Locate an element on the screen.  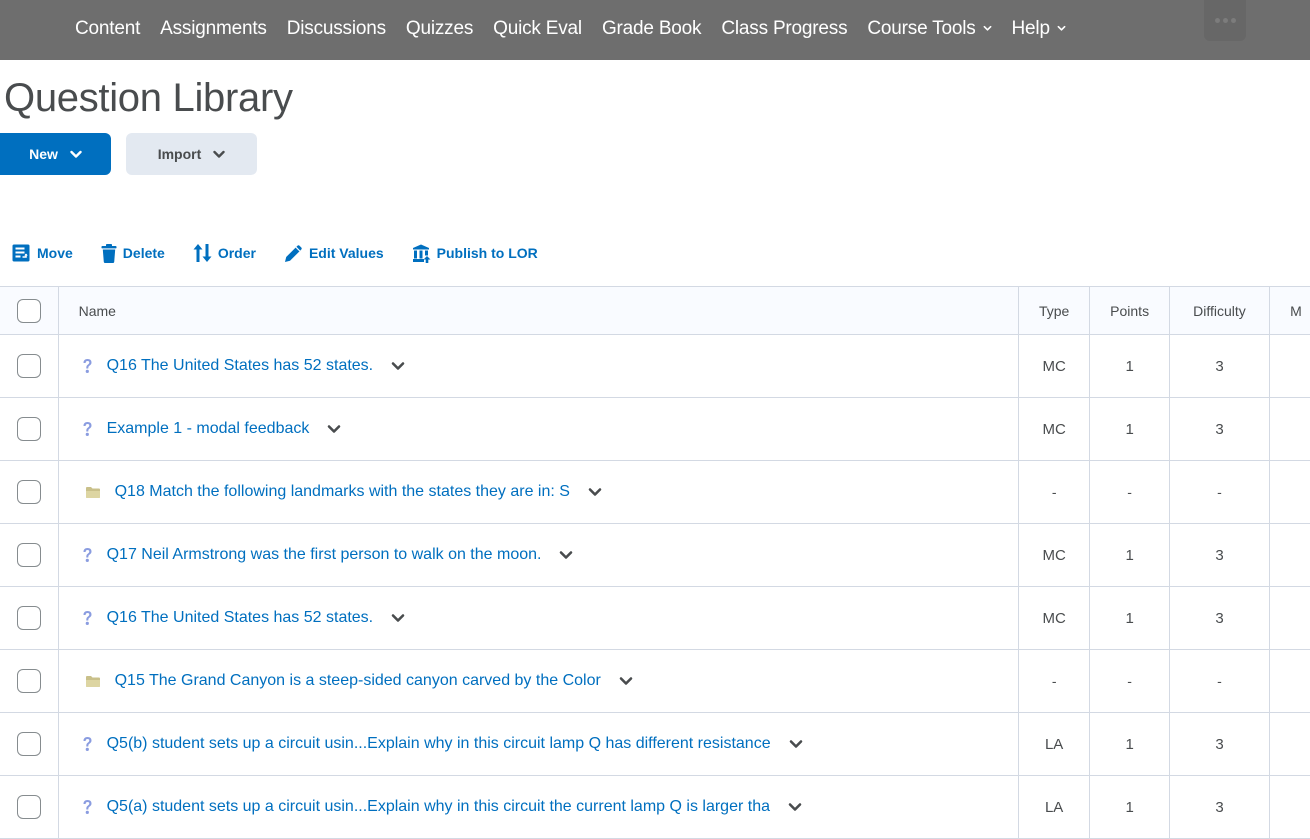
nav-item-label: Content is located at coordinates (108, 28).